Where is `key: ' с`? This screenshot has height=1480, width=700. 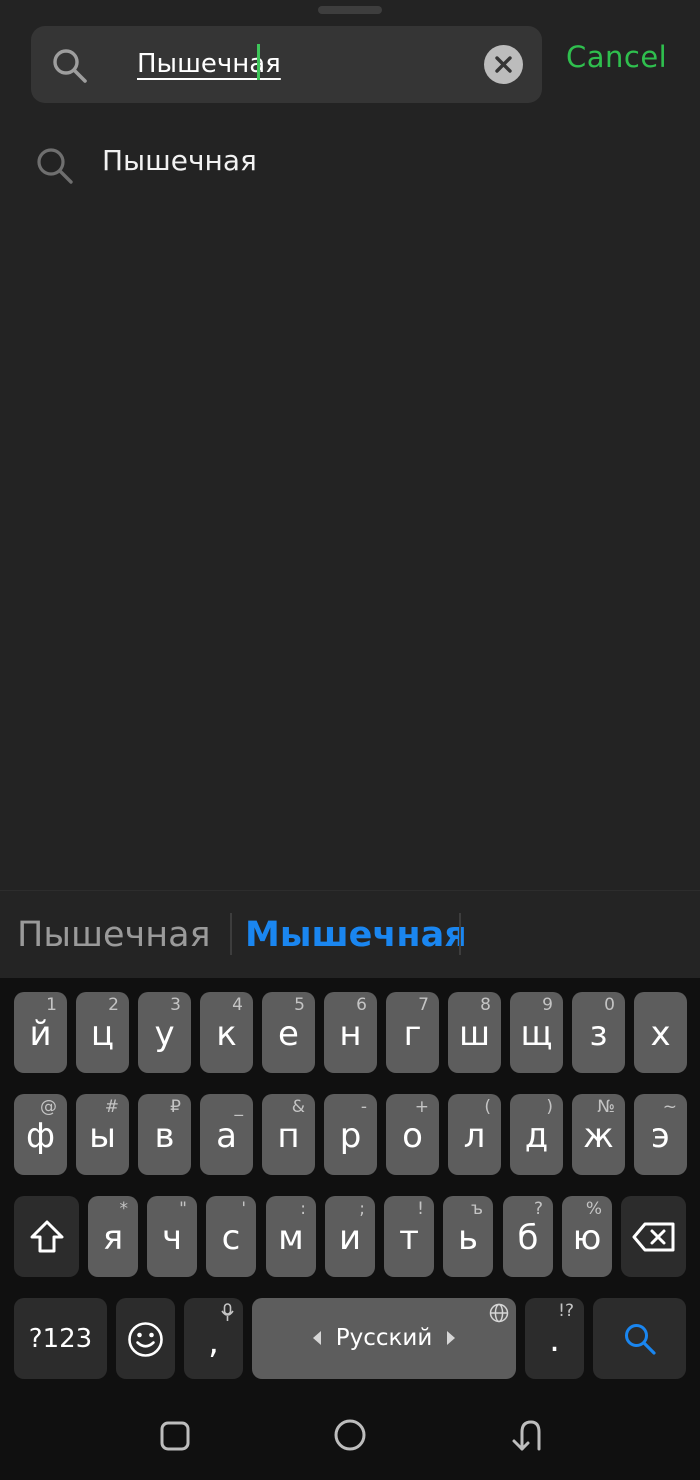 key: ' с is located at coordinates (231, 1236).